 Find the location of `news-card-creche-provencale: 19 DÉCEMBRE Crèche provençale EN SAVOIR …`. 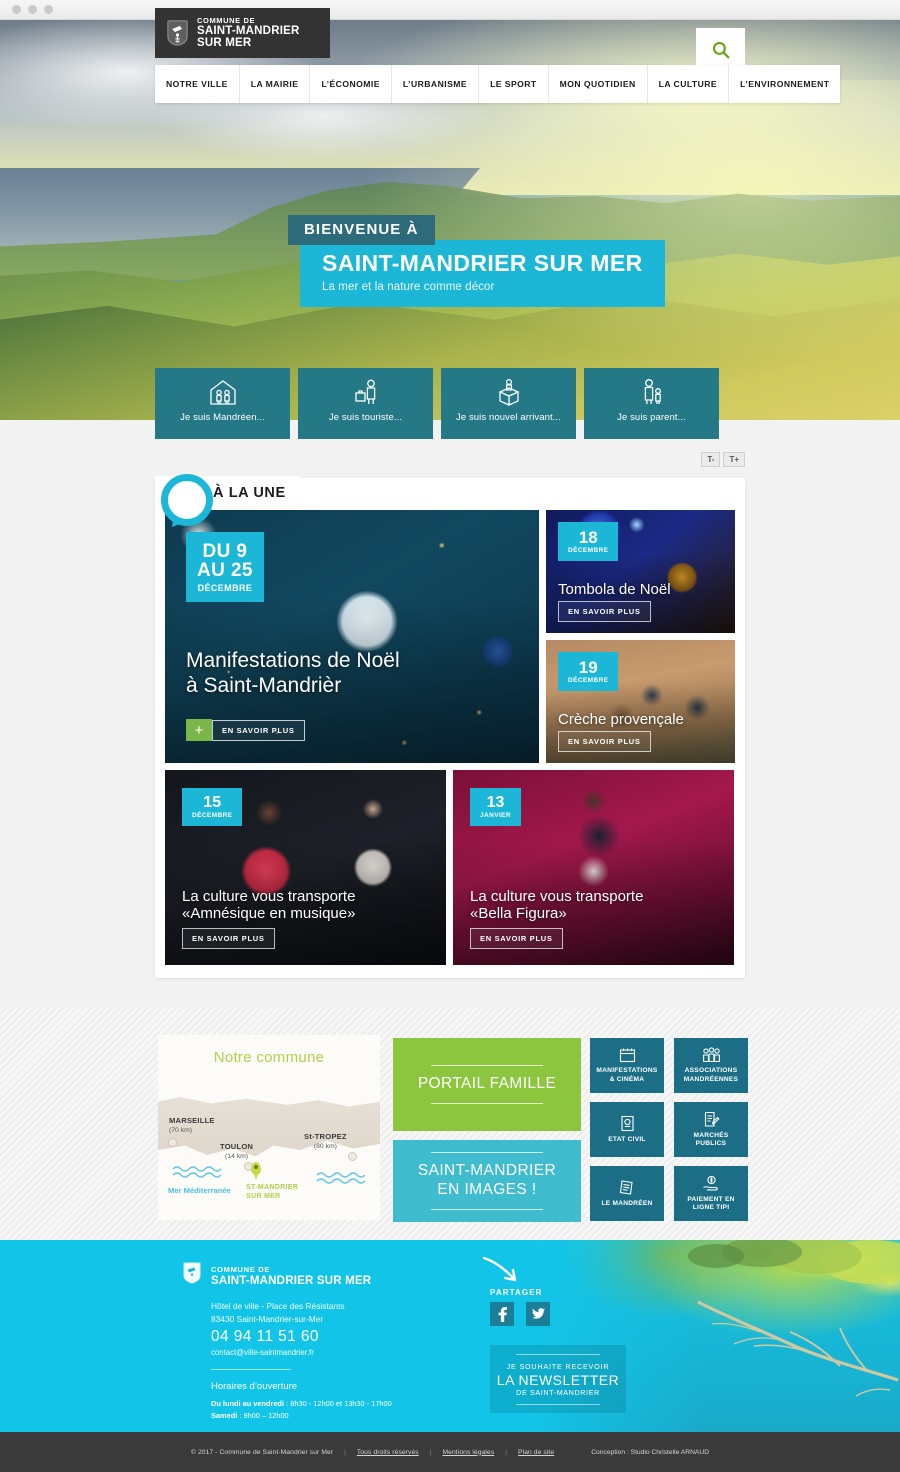

news-card-creche-provencale: 19 DÉCEMBRE Crèche provençale EN SAVOIR … is located at coordinates (640, 701).